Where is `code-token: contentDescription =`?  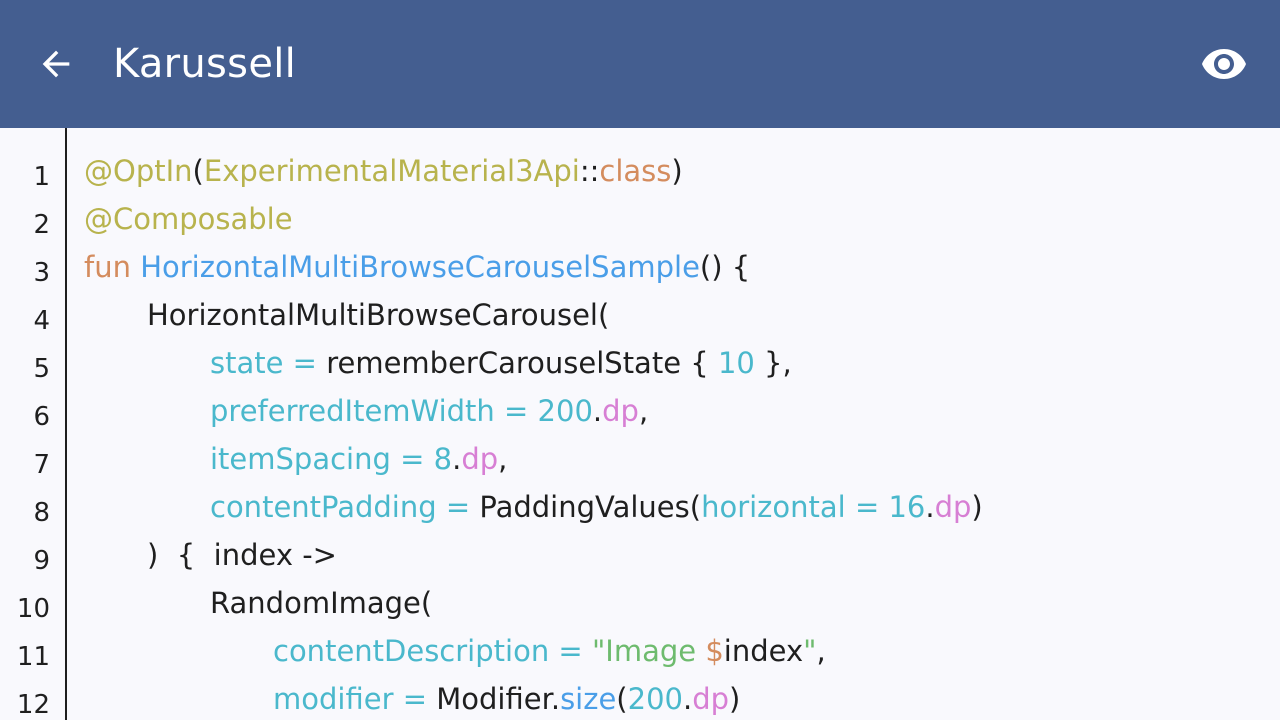
code-token: contentDescription = is located at coordinates (432, 651).